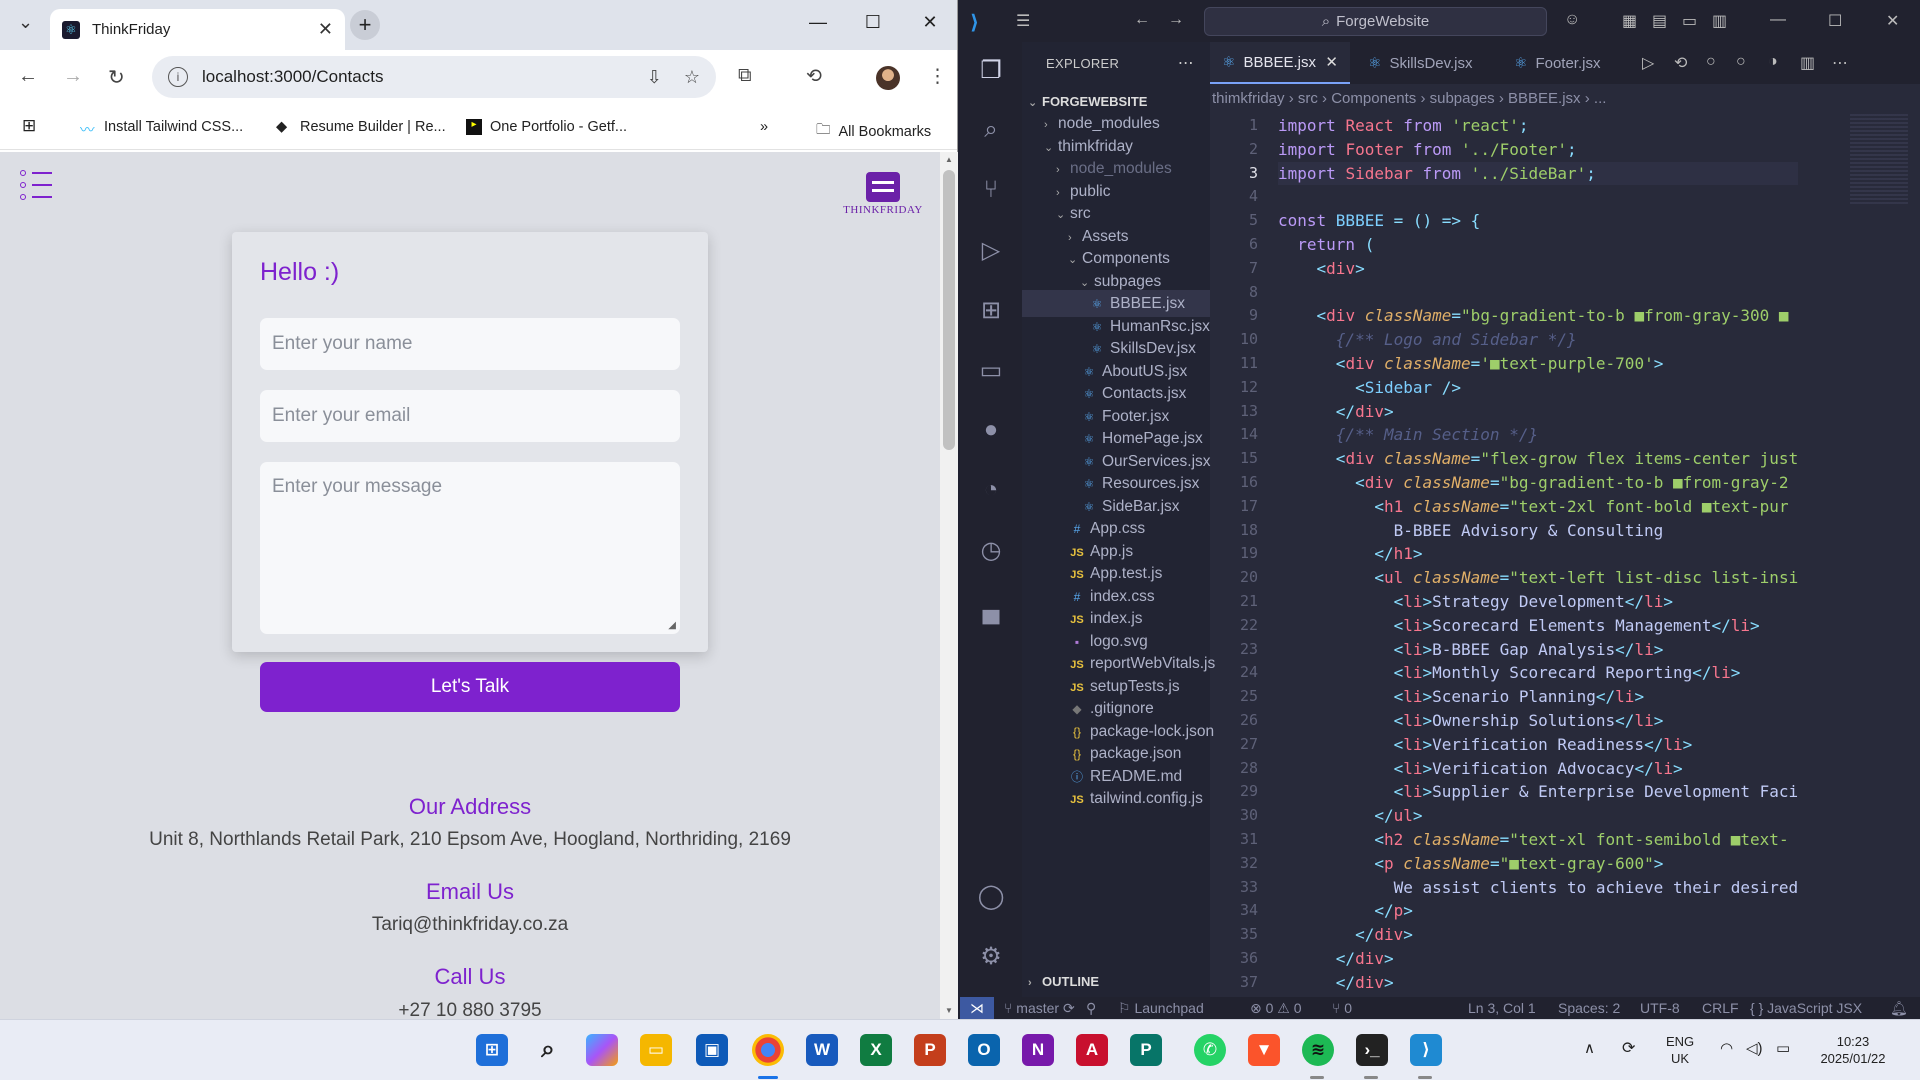  I want to click on toggle-secondary-sidebar-icon: ▥, so click(1719, 21).